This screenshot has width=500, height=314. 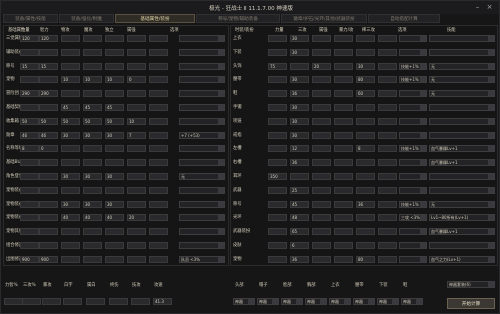 What do you see at coordinates (202, 259) in the screenshot?
I see `option-select: 队员 <3%` at bounding box center [202, 259].